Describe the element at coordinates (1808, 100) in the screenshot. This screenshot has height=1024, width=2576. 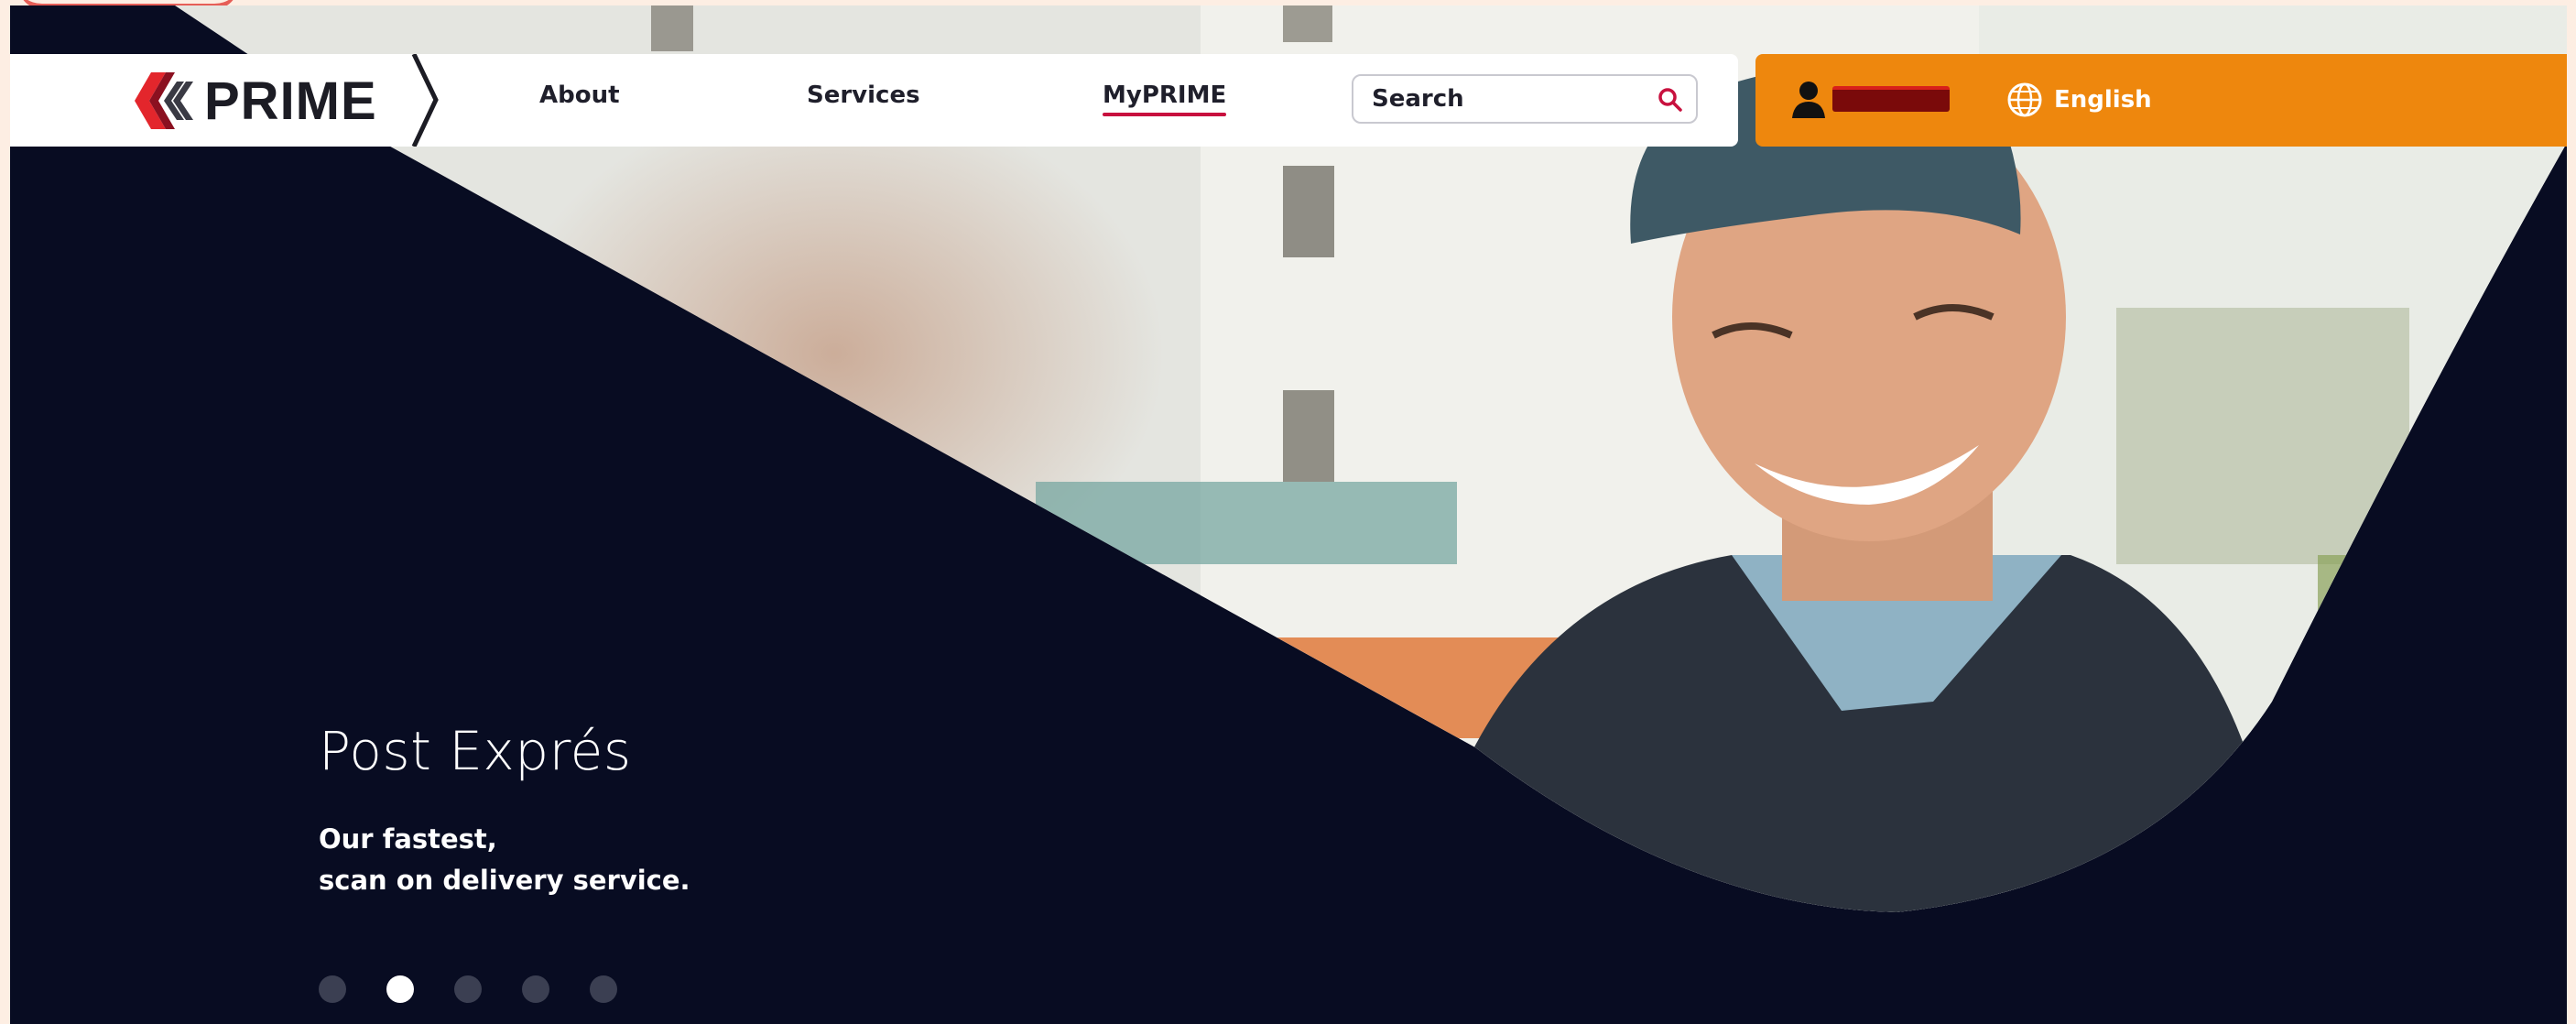
I see `user-icon` at that location.